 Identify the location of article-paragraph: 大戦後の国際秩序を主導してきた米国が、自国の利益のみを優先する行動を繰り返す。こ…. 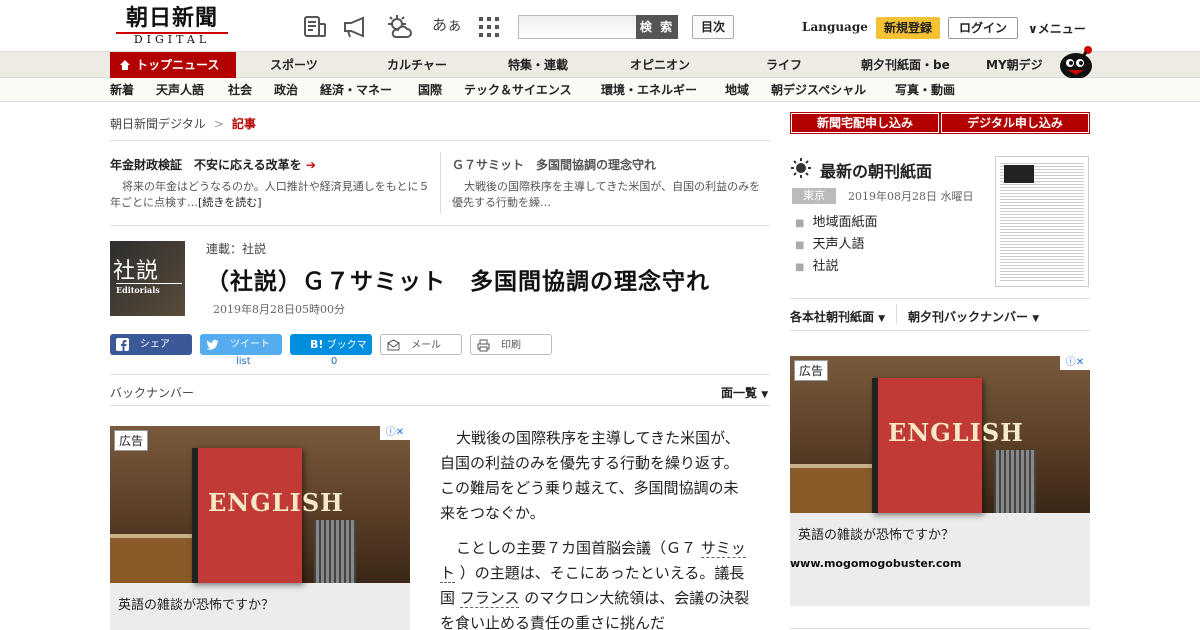
(590, 475).